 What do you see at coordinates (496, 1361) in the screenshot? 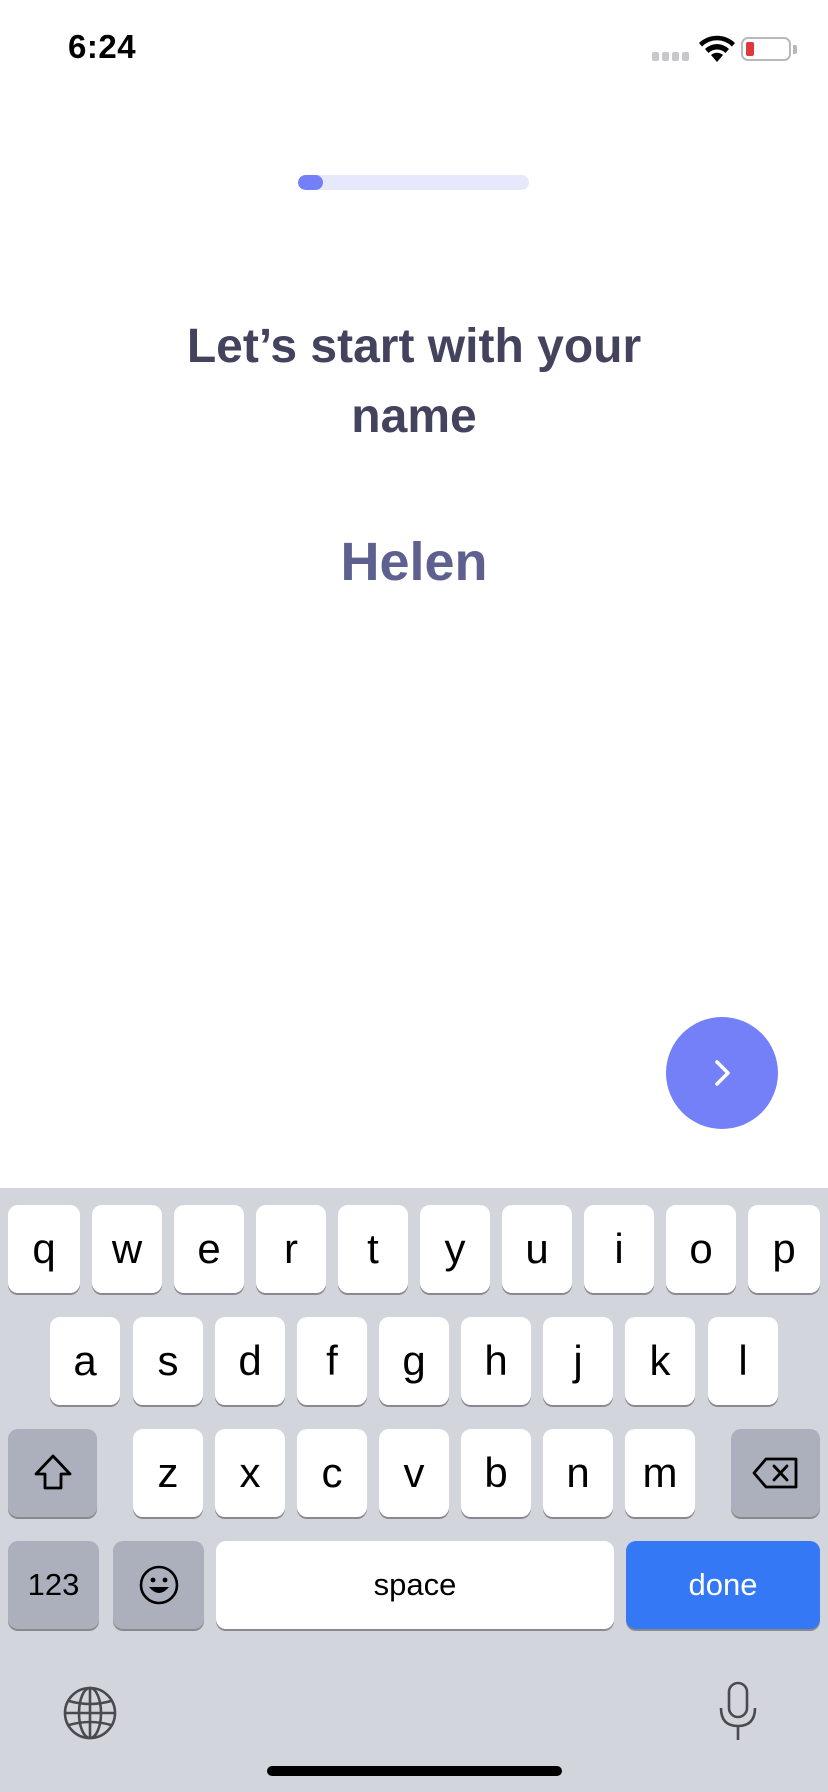
I see `key-h: h` at bounding box center [496, 1361].